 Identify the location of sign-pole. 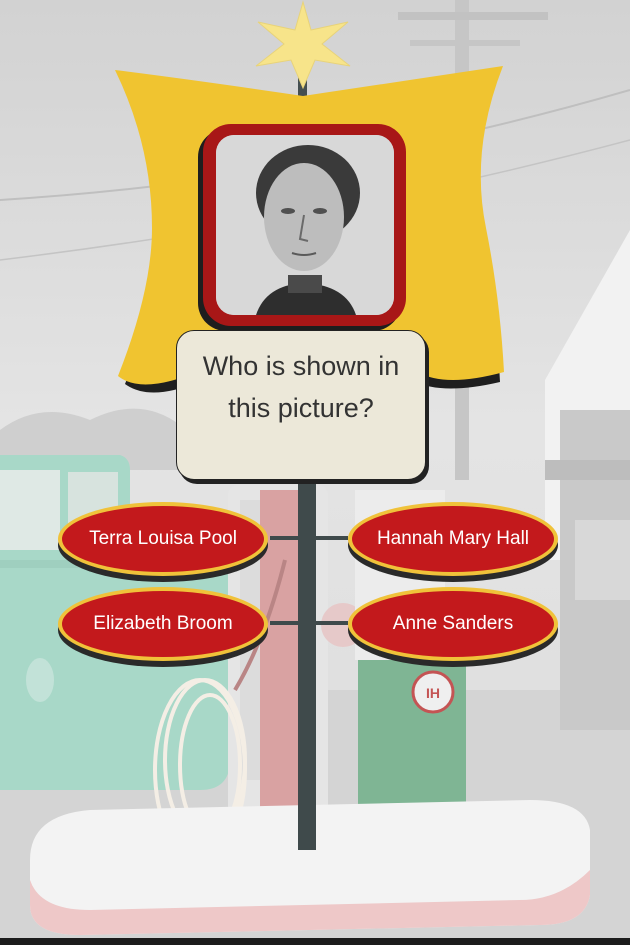
(307, 664).